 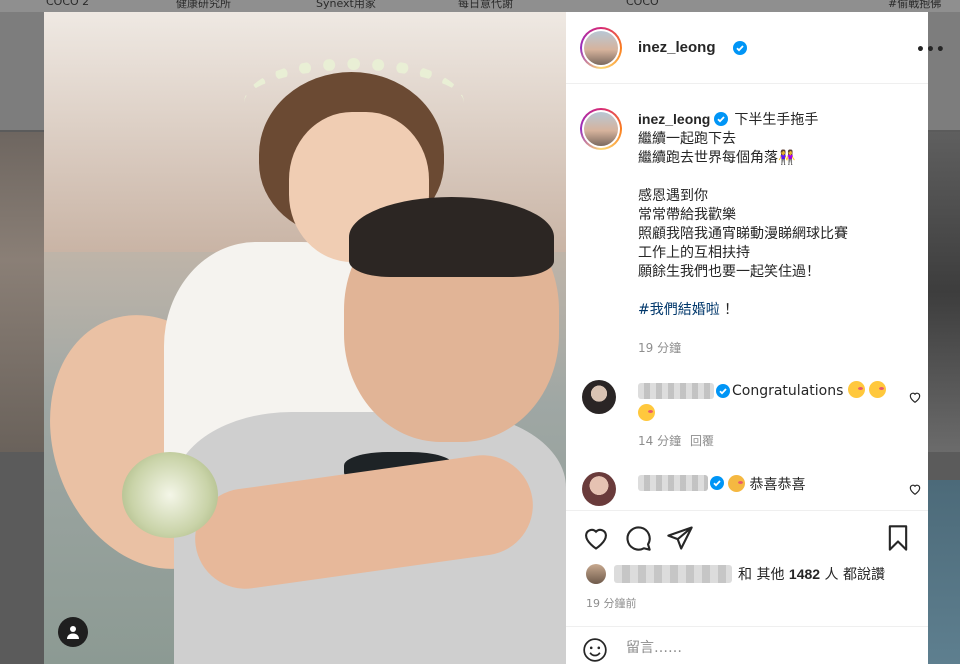 What do you see at coordinates (485, 5) in the screenshot?
I see `background-nav-item: 每日意代謝` at bounding box center [485, 5].